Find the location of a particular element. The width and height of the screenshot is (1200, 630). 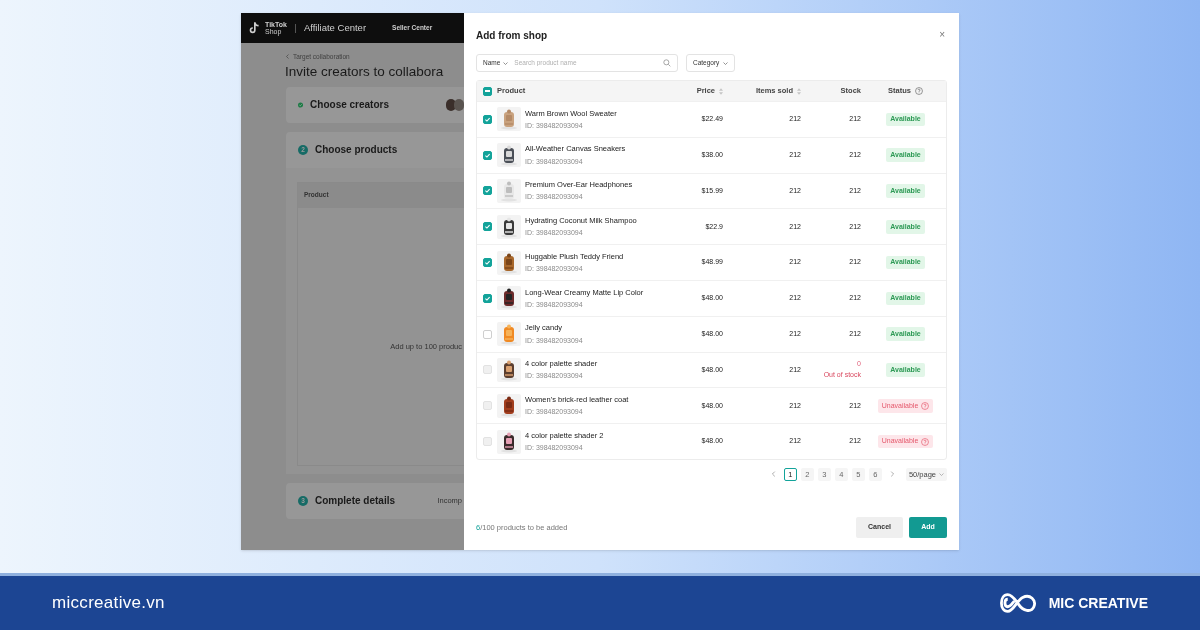

page-title: Invite creators to collabora is located at coordinates (365, 71).